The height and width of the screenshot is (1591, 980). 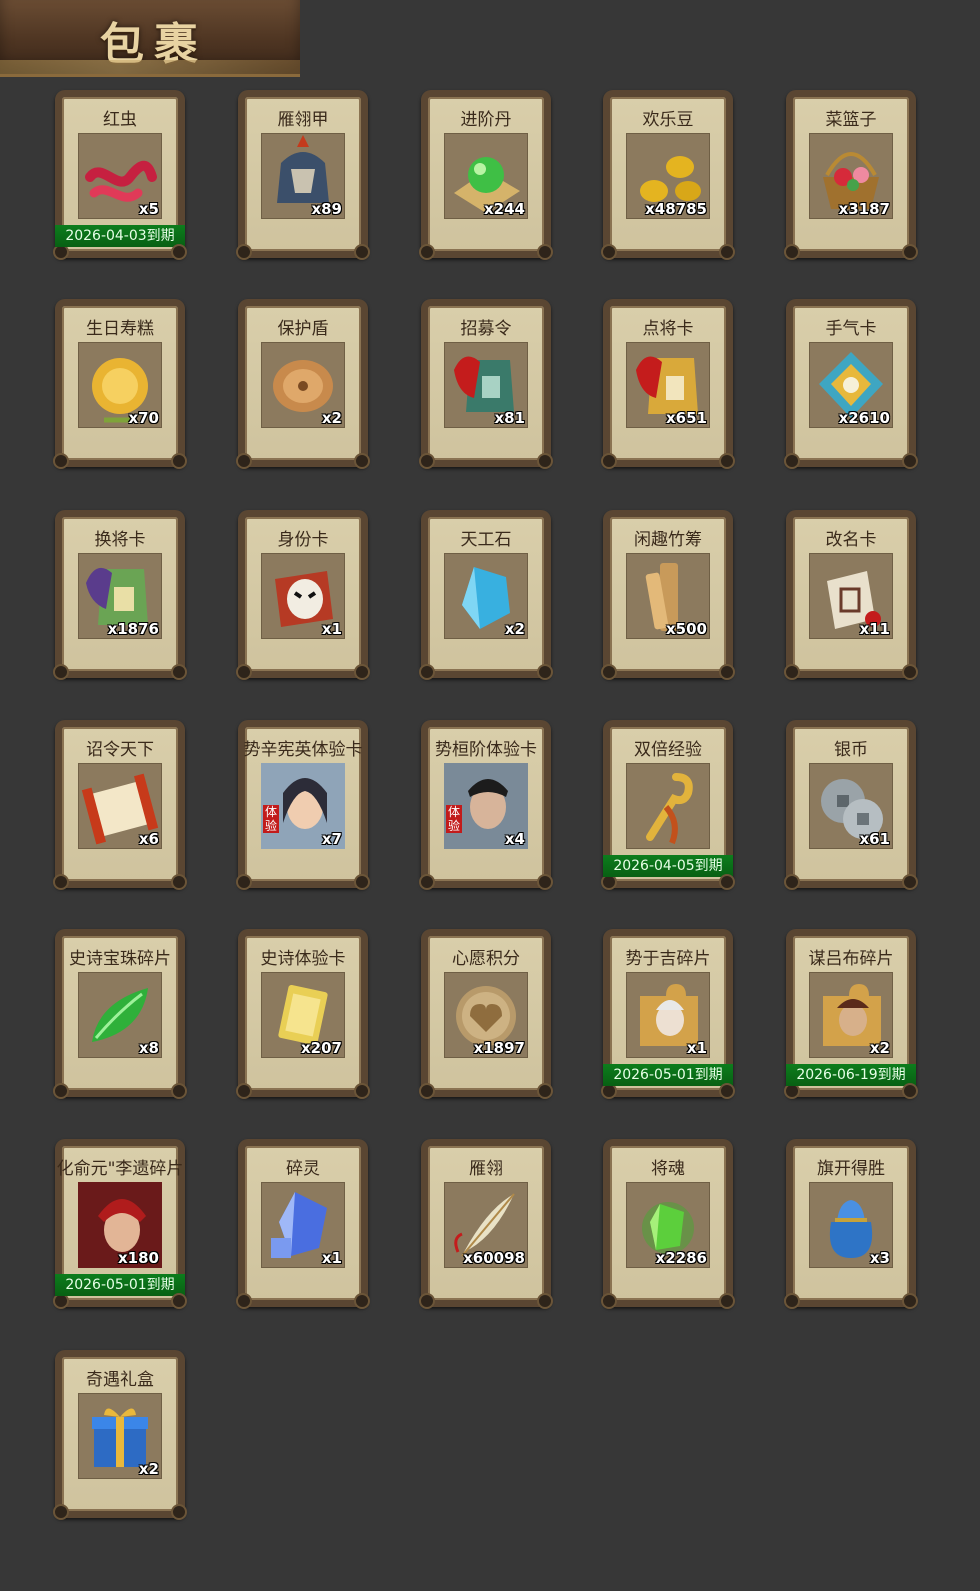 I want to click on item-quantity: x3, so click(x=879, y=1258).